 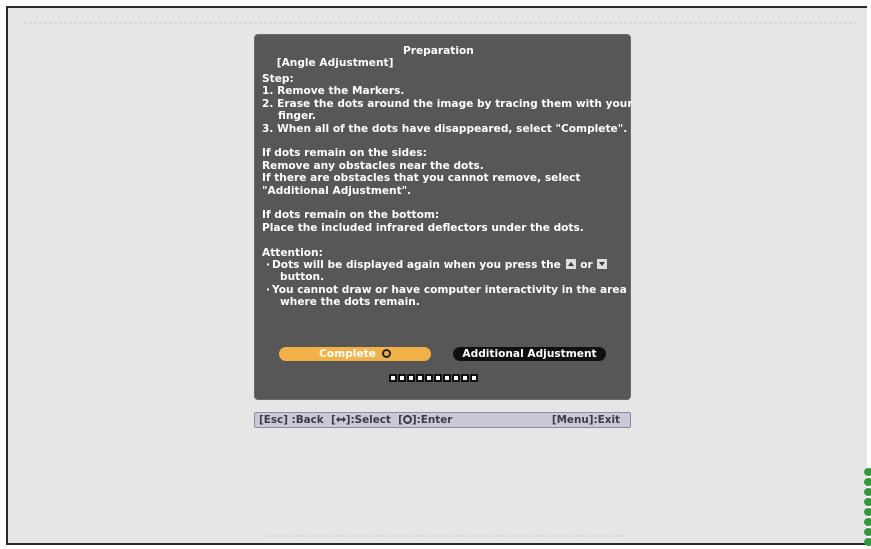 I want to click on bottom-heading: If dots remain on the bottom:, so click(x=351, y=215).